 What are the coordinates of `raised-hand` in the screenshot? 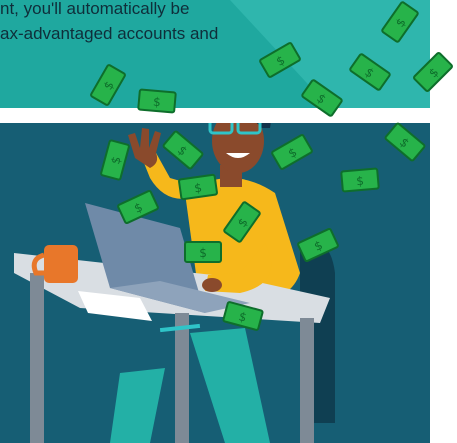 It's located at (144, 148).